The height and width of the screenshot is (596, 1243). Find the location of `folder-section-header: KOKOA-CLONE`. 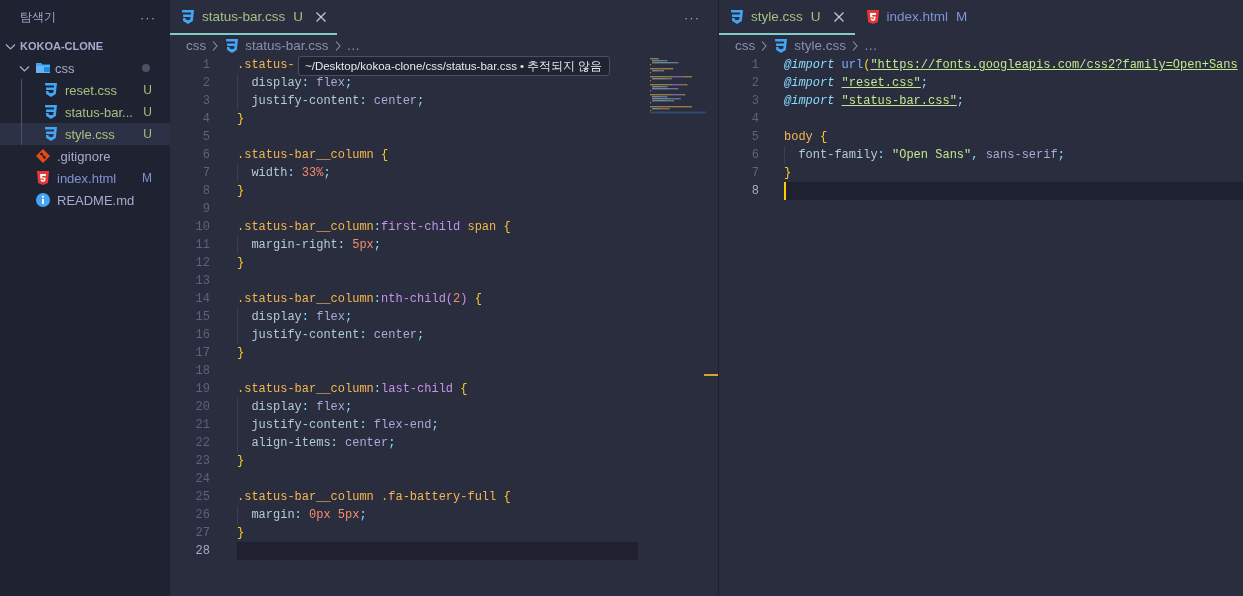

folder-section-header: KOKOA-CLONE is located at coordinates (85, 46).